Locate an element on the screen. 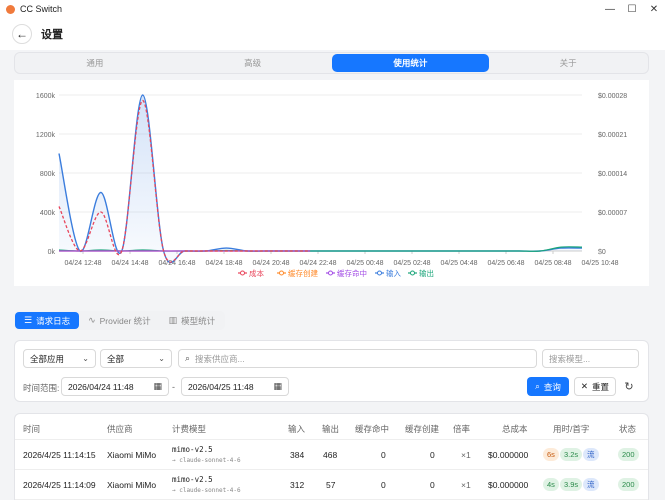  date-from-input: 2026/04/24 11:48 ▦ is located at coordinates (115, 386).